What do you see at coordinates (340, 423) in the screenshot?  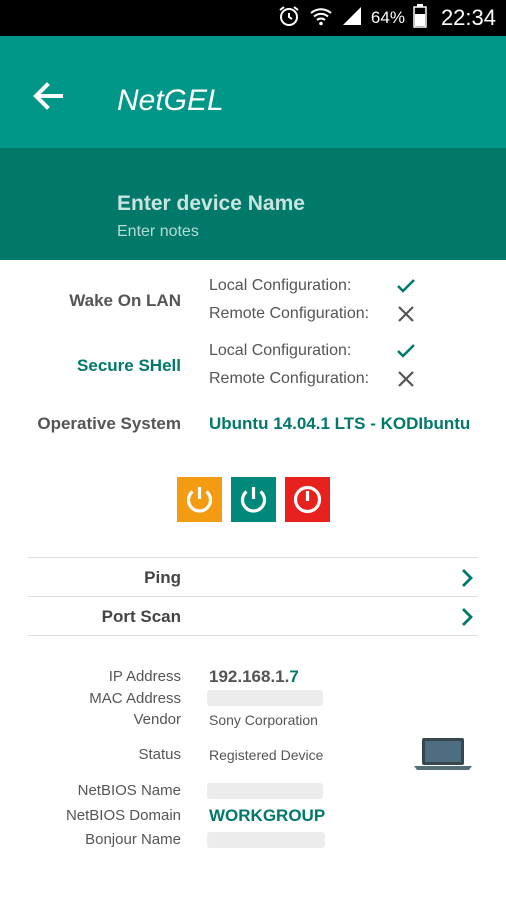 I see `os-value: Ubuntu 14.04.1 LTS - KODIbuntu` at bounding box center [340, 423].